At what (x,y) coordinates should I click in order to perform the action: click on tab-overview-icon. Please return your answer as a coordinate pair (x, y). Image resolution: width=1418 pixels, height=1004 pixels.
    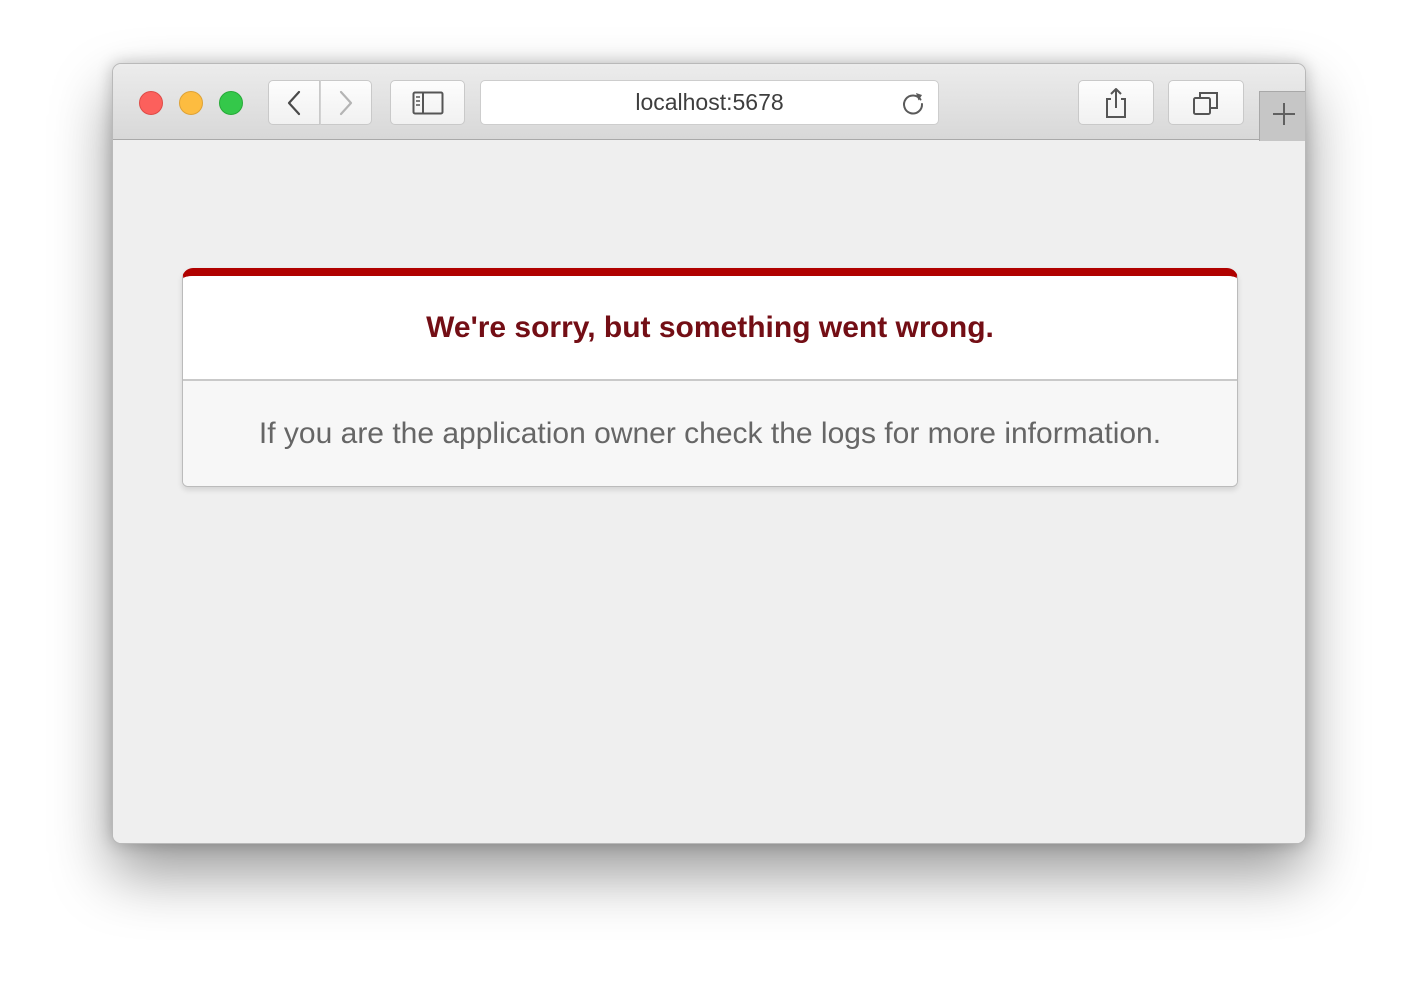
    Looking at the image, I should click on (1206, 103).